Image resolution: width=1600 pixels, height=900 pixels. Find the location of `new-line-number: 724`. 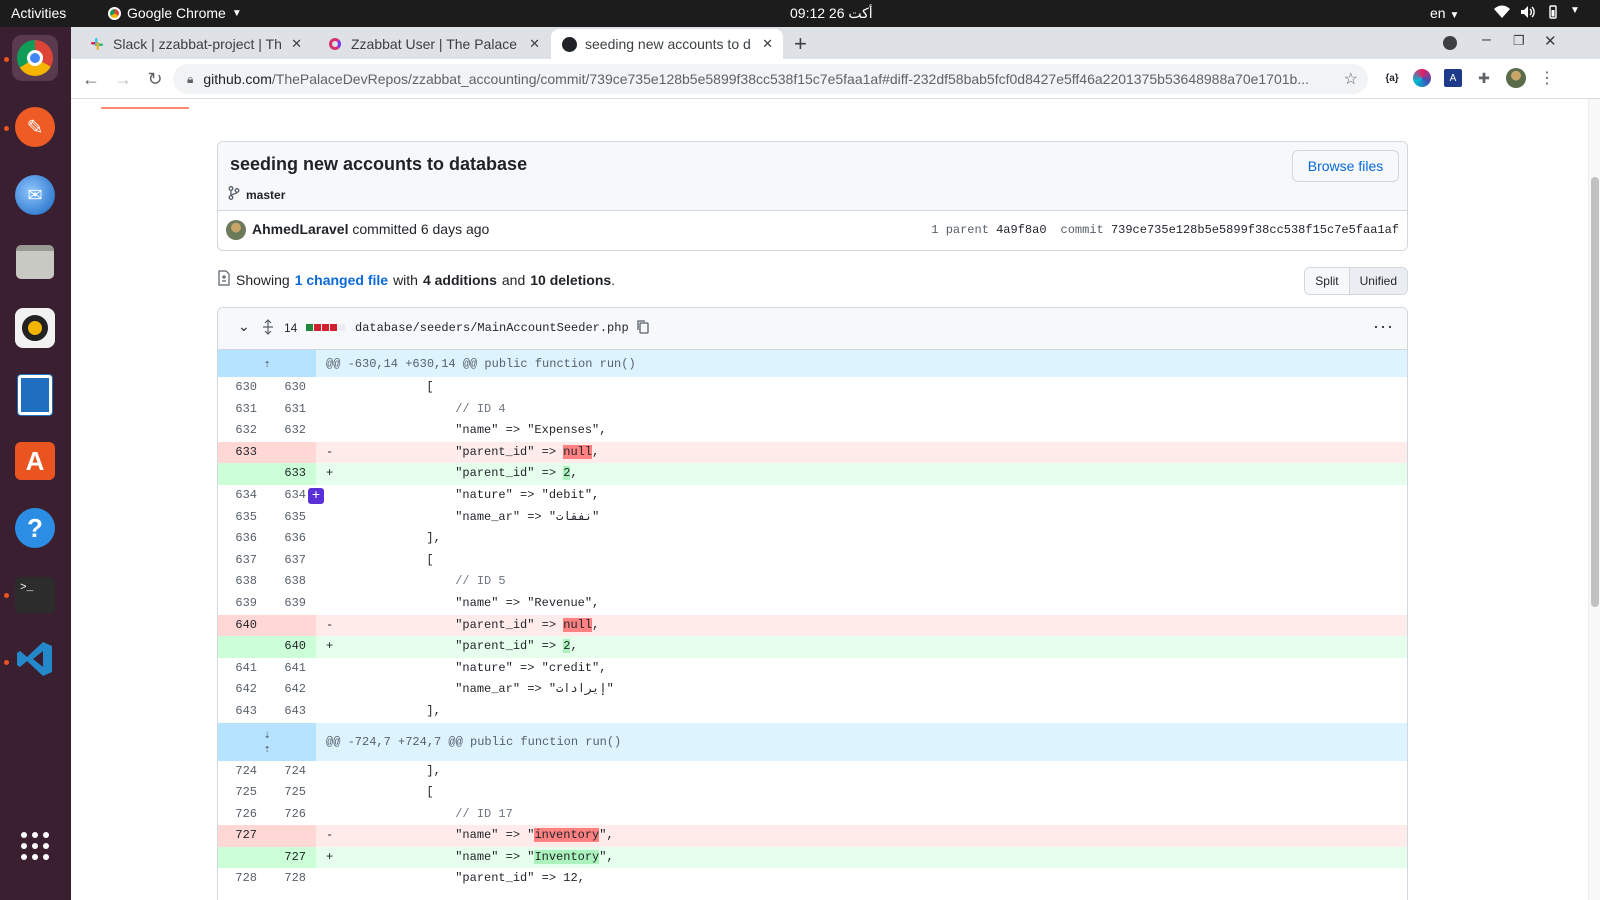

new-line-number: 724 is located at coordinates (291, 772).